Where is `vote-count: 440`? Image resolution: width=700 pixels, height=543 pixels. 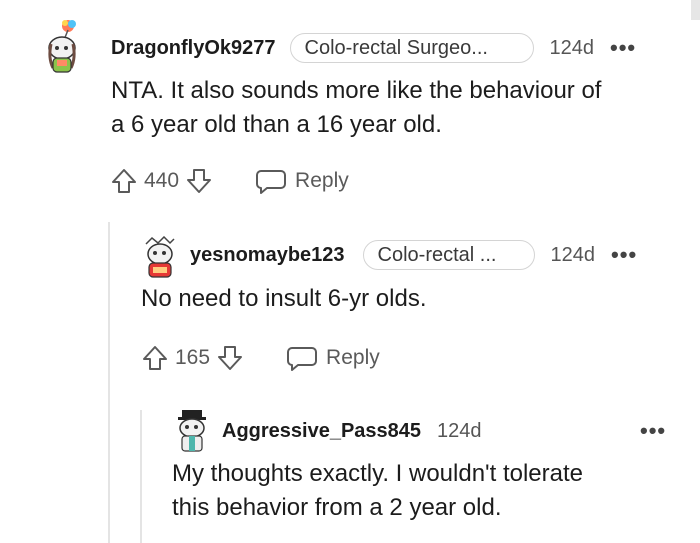
vote-count: 440 is located at coordinates (162, 180).